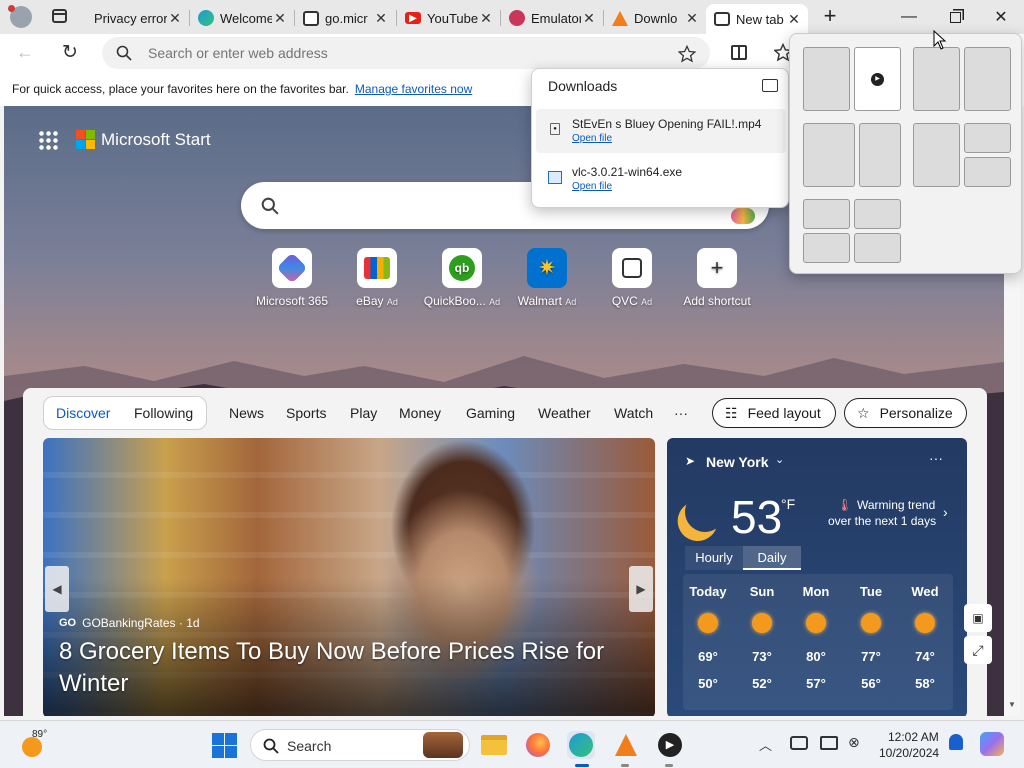 This screenshot has width=1024, height=768. What do you see at coordinates (448, 18) in the screenshot?
I see `tab-youtube: ▶ YouTube ✕` at bounding box center [448, 18].